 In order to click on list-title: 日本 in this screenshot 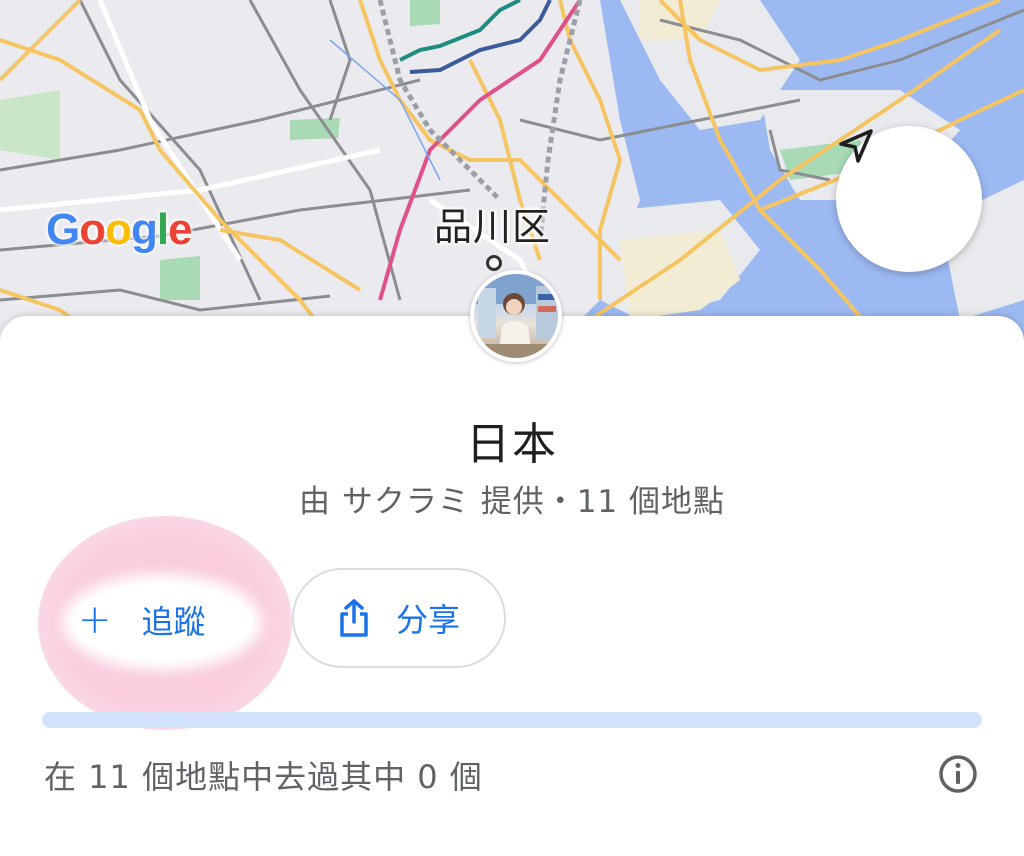, I will do `click(512, 444)`.